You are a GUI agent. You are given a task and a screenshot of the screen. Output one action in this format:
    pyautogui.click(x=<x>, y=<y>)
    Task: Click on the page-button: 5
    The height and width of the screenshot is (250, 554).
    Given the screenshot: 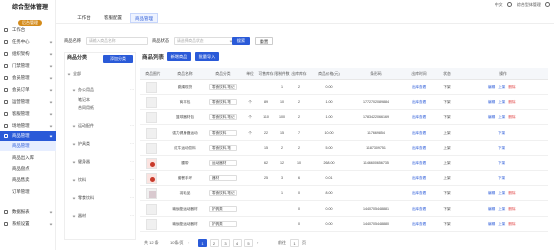 What is the action you would take?
    pyautogui.click(x=248, y=243)
    